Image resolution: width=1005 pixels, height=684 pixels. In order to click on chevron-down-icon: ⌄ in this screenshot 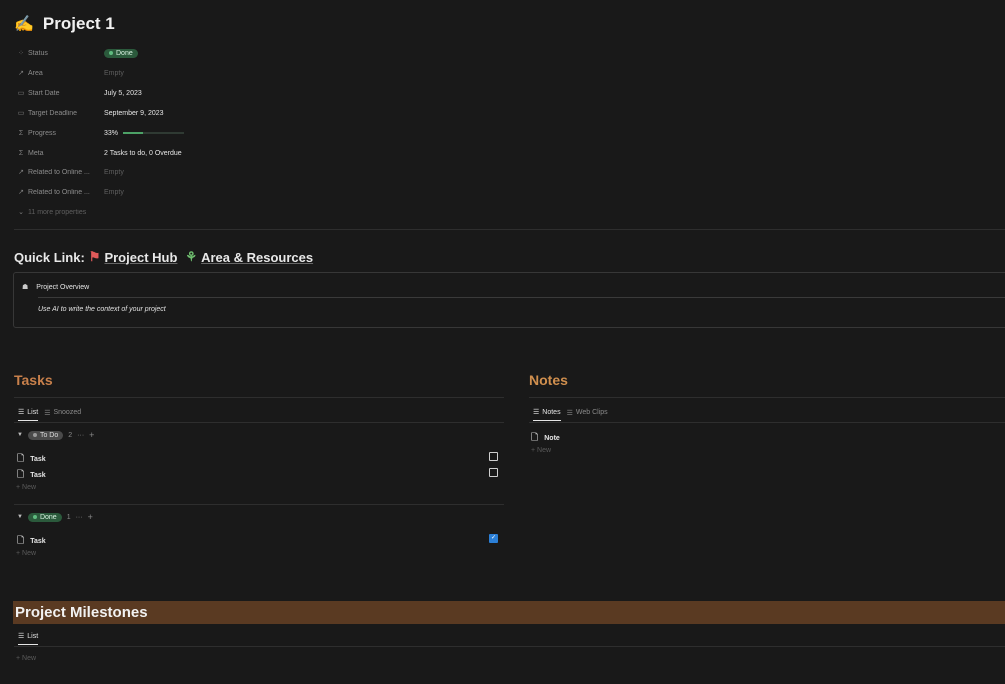, I will do `click(21, 212)`.